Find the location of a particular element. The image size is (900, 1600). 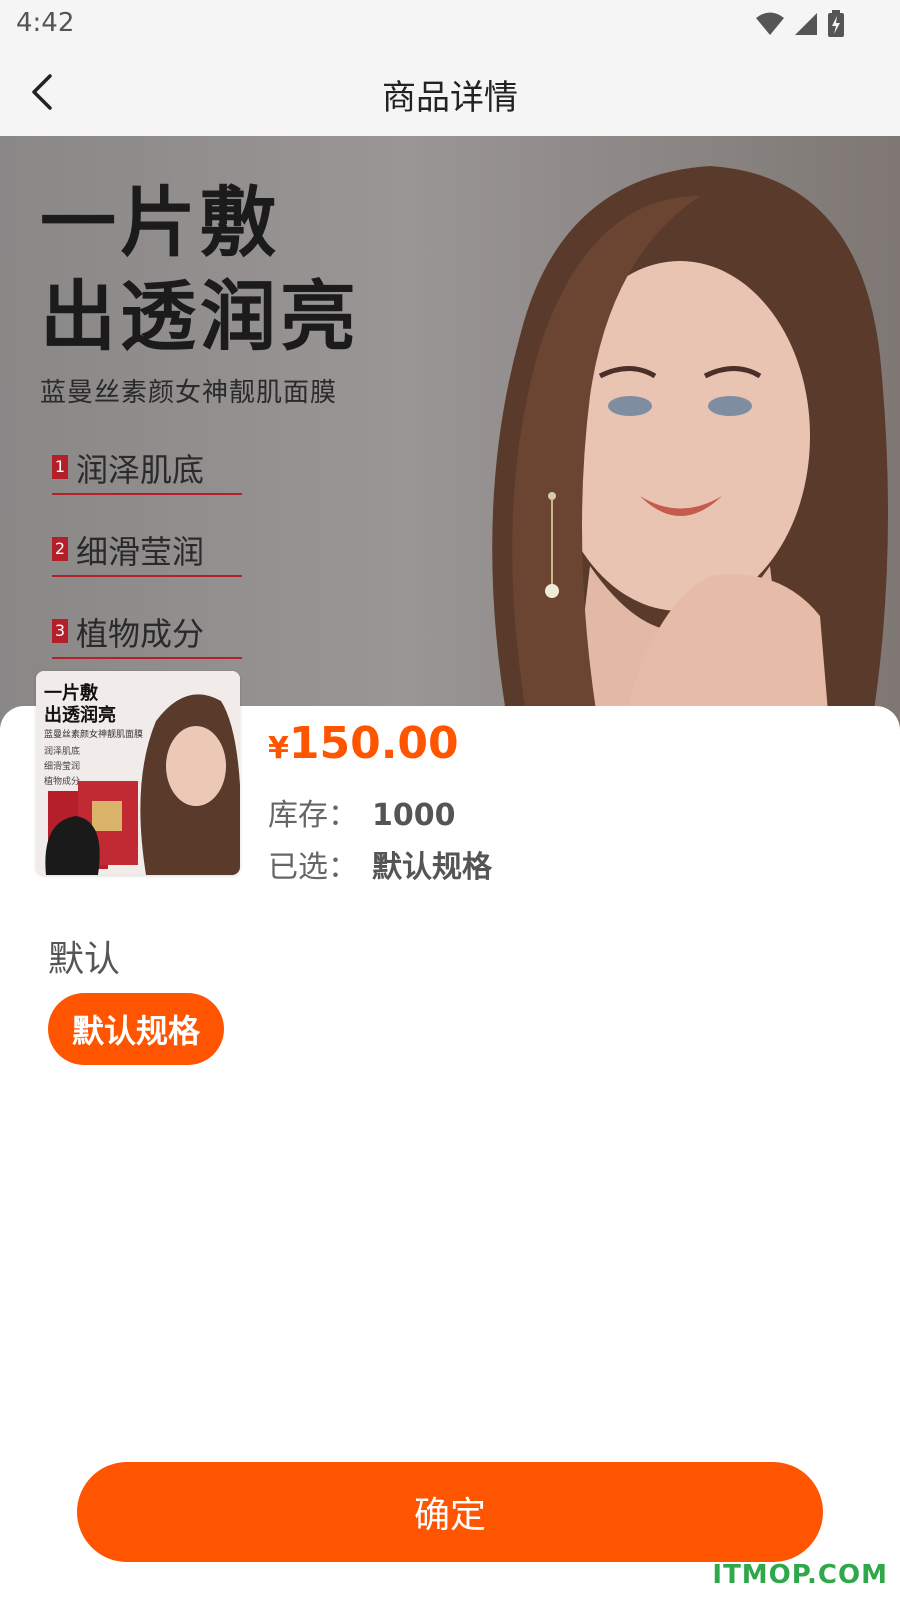

stock-label: 库存： is located at coordinates (313, 815).